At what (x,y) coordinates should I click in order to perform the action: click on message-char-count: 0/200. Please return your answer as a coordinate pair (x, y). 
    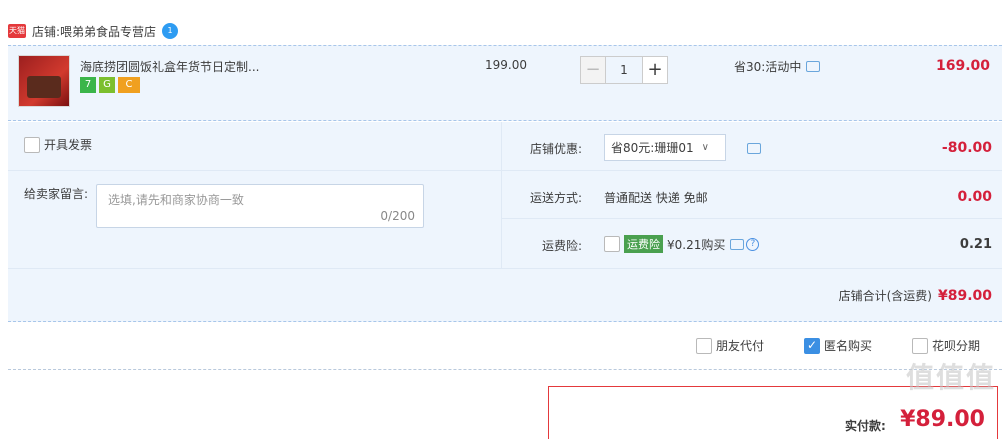
    Looking at the image, I should click on (397, 216).